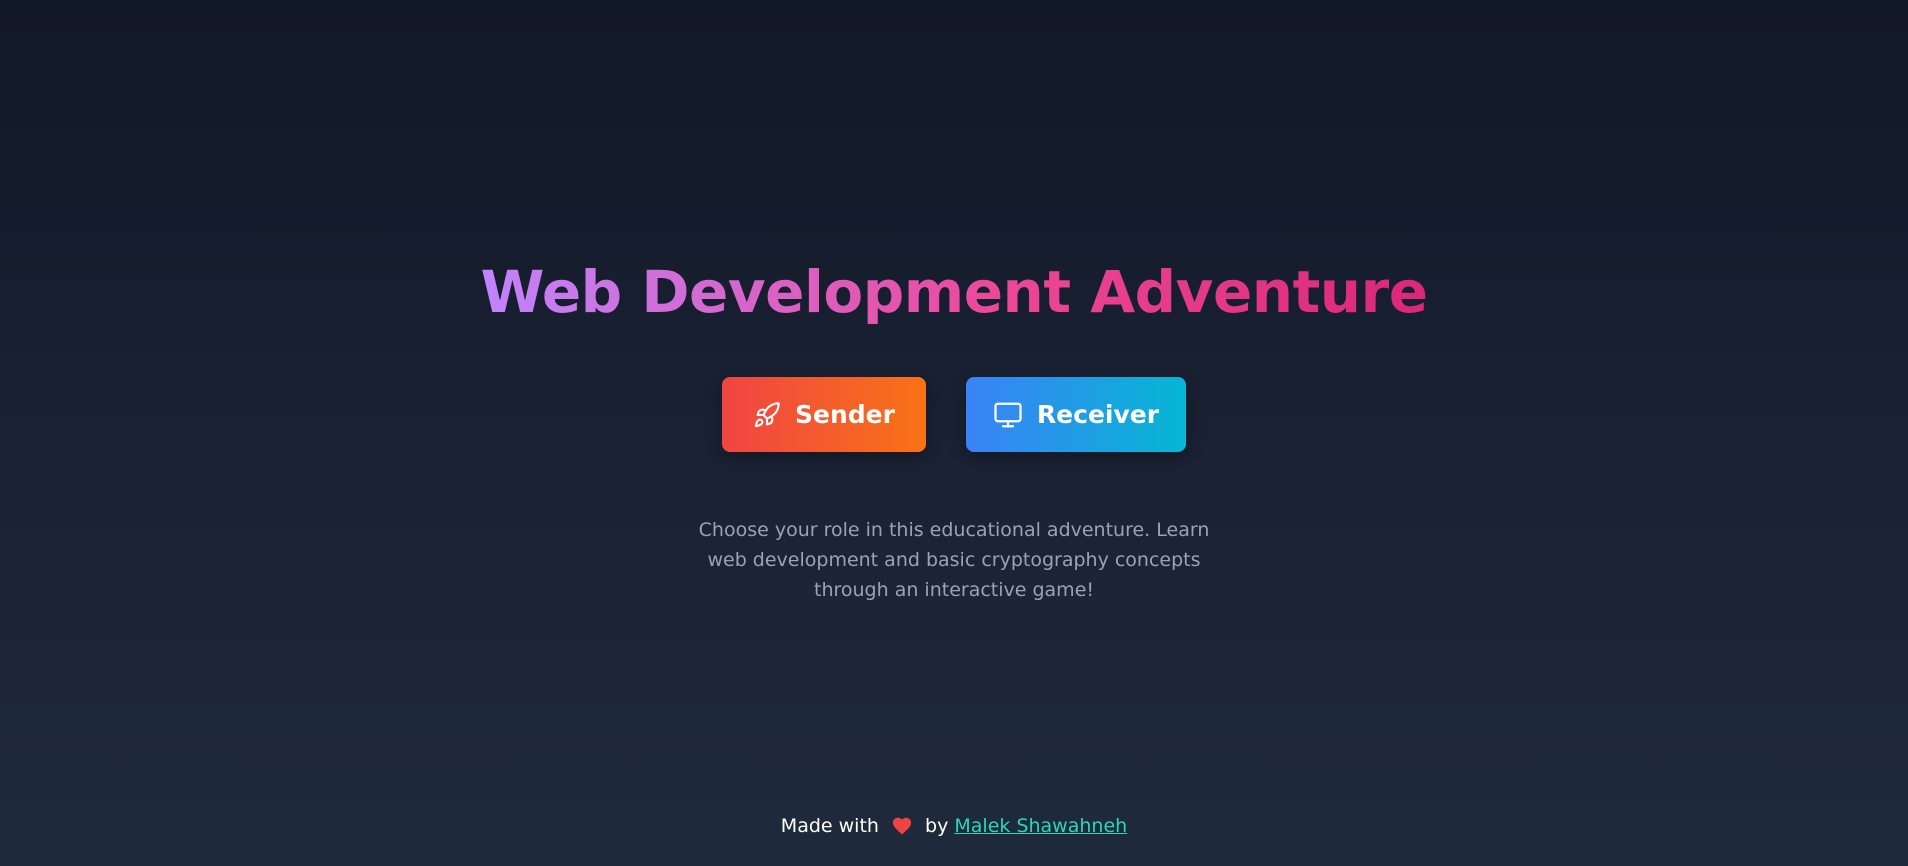  Describe the element at coordinates (1040, 826) in the screenshot. I see `author-link: Malek Shawahneh` at that location.